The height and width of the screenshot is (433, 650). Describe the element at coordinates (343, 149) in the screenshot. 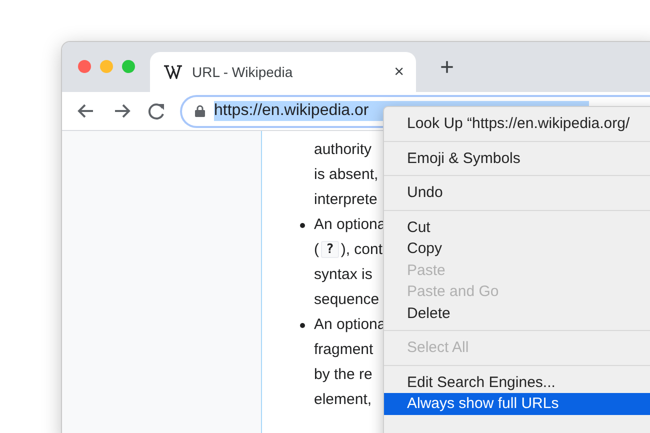

I see `article-text: authority` at that location.